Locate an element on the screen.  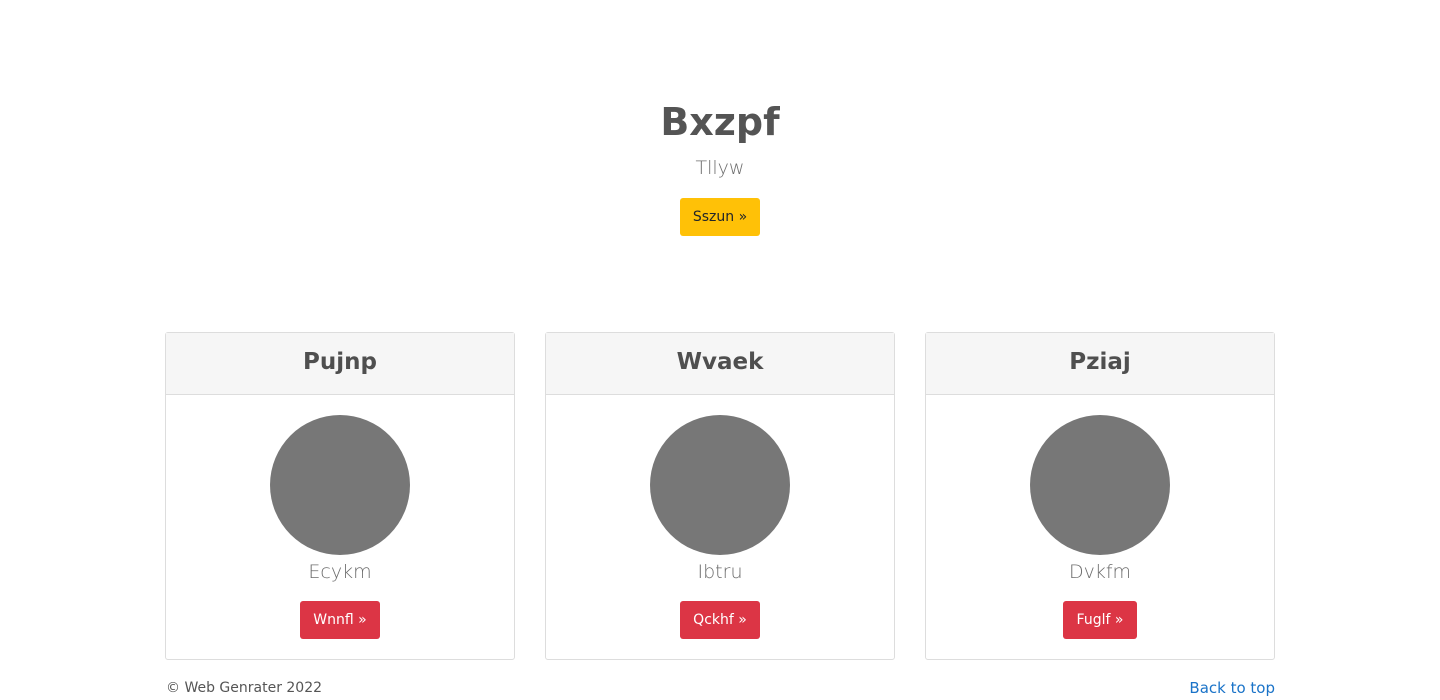
card-action-button: Qckhf » is located at coordinates (720, 620).